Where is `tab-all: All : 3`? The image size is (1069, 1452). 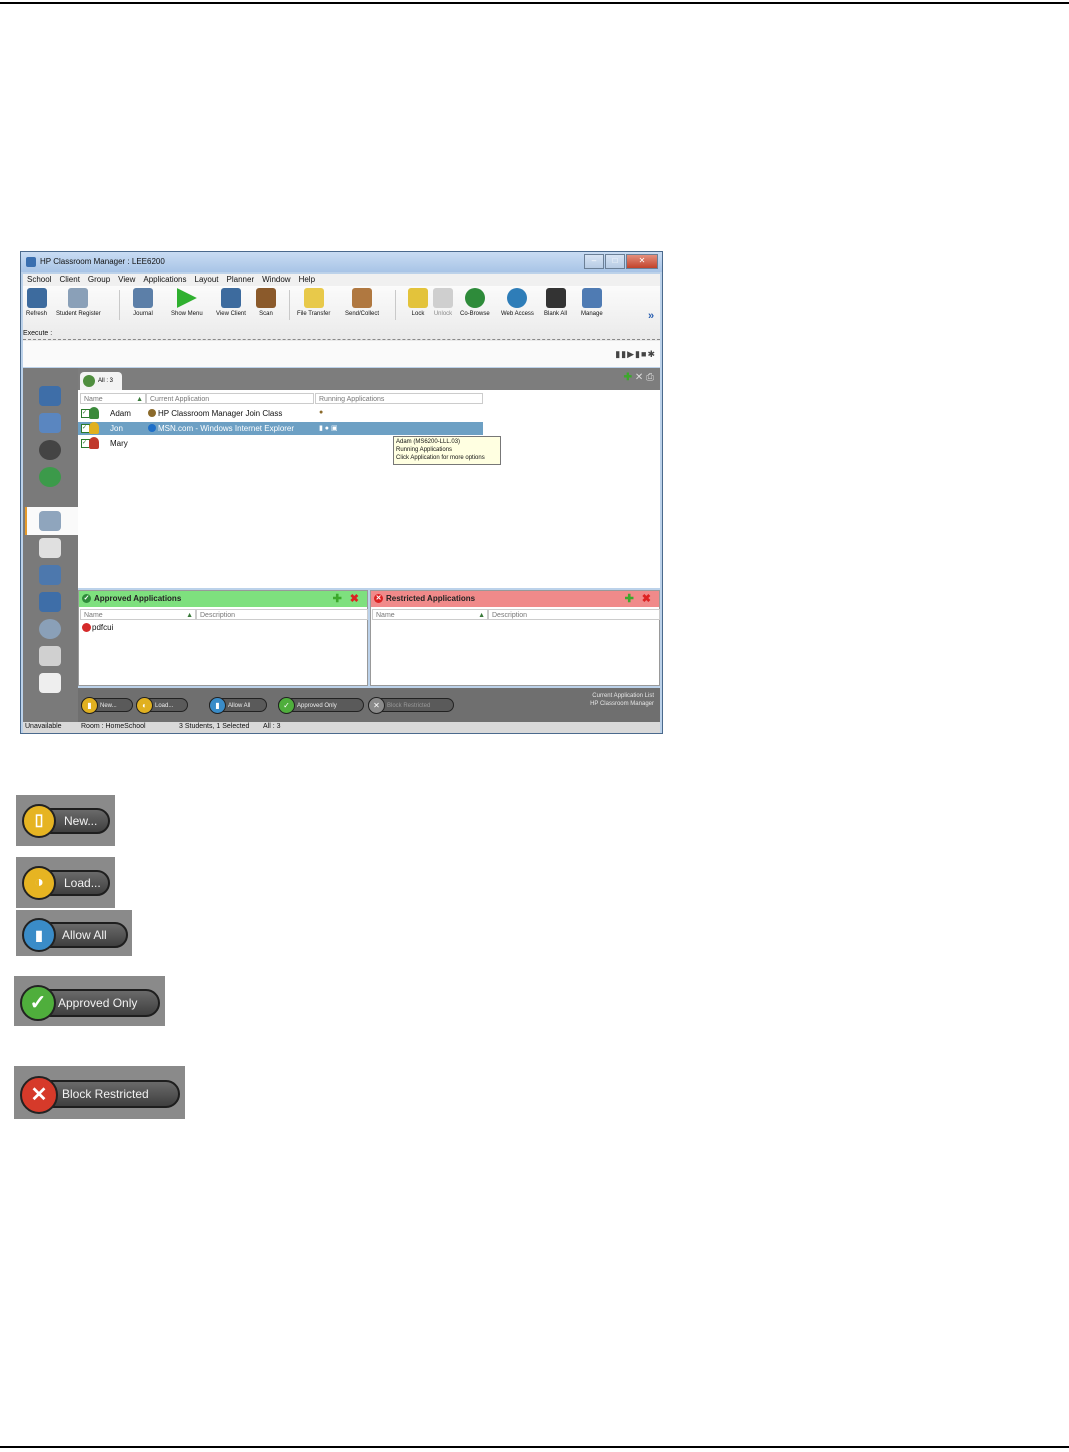 tab-all: All : 3 is located at coordinates (101, 381).